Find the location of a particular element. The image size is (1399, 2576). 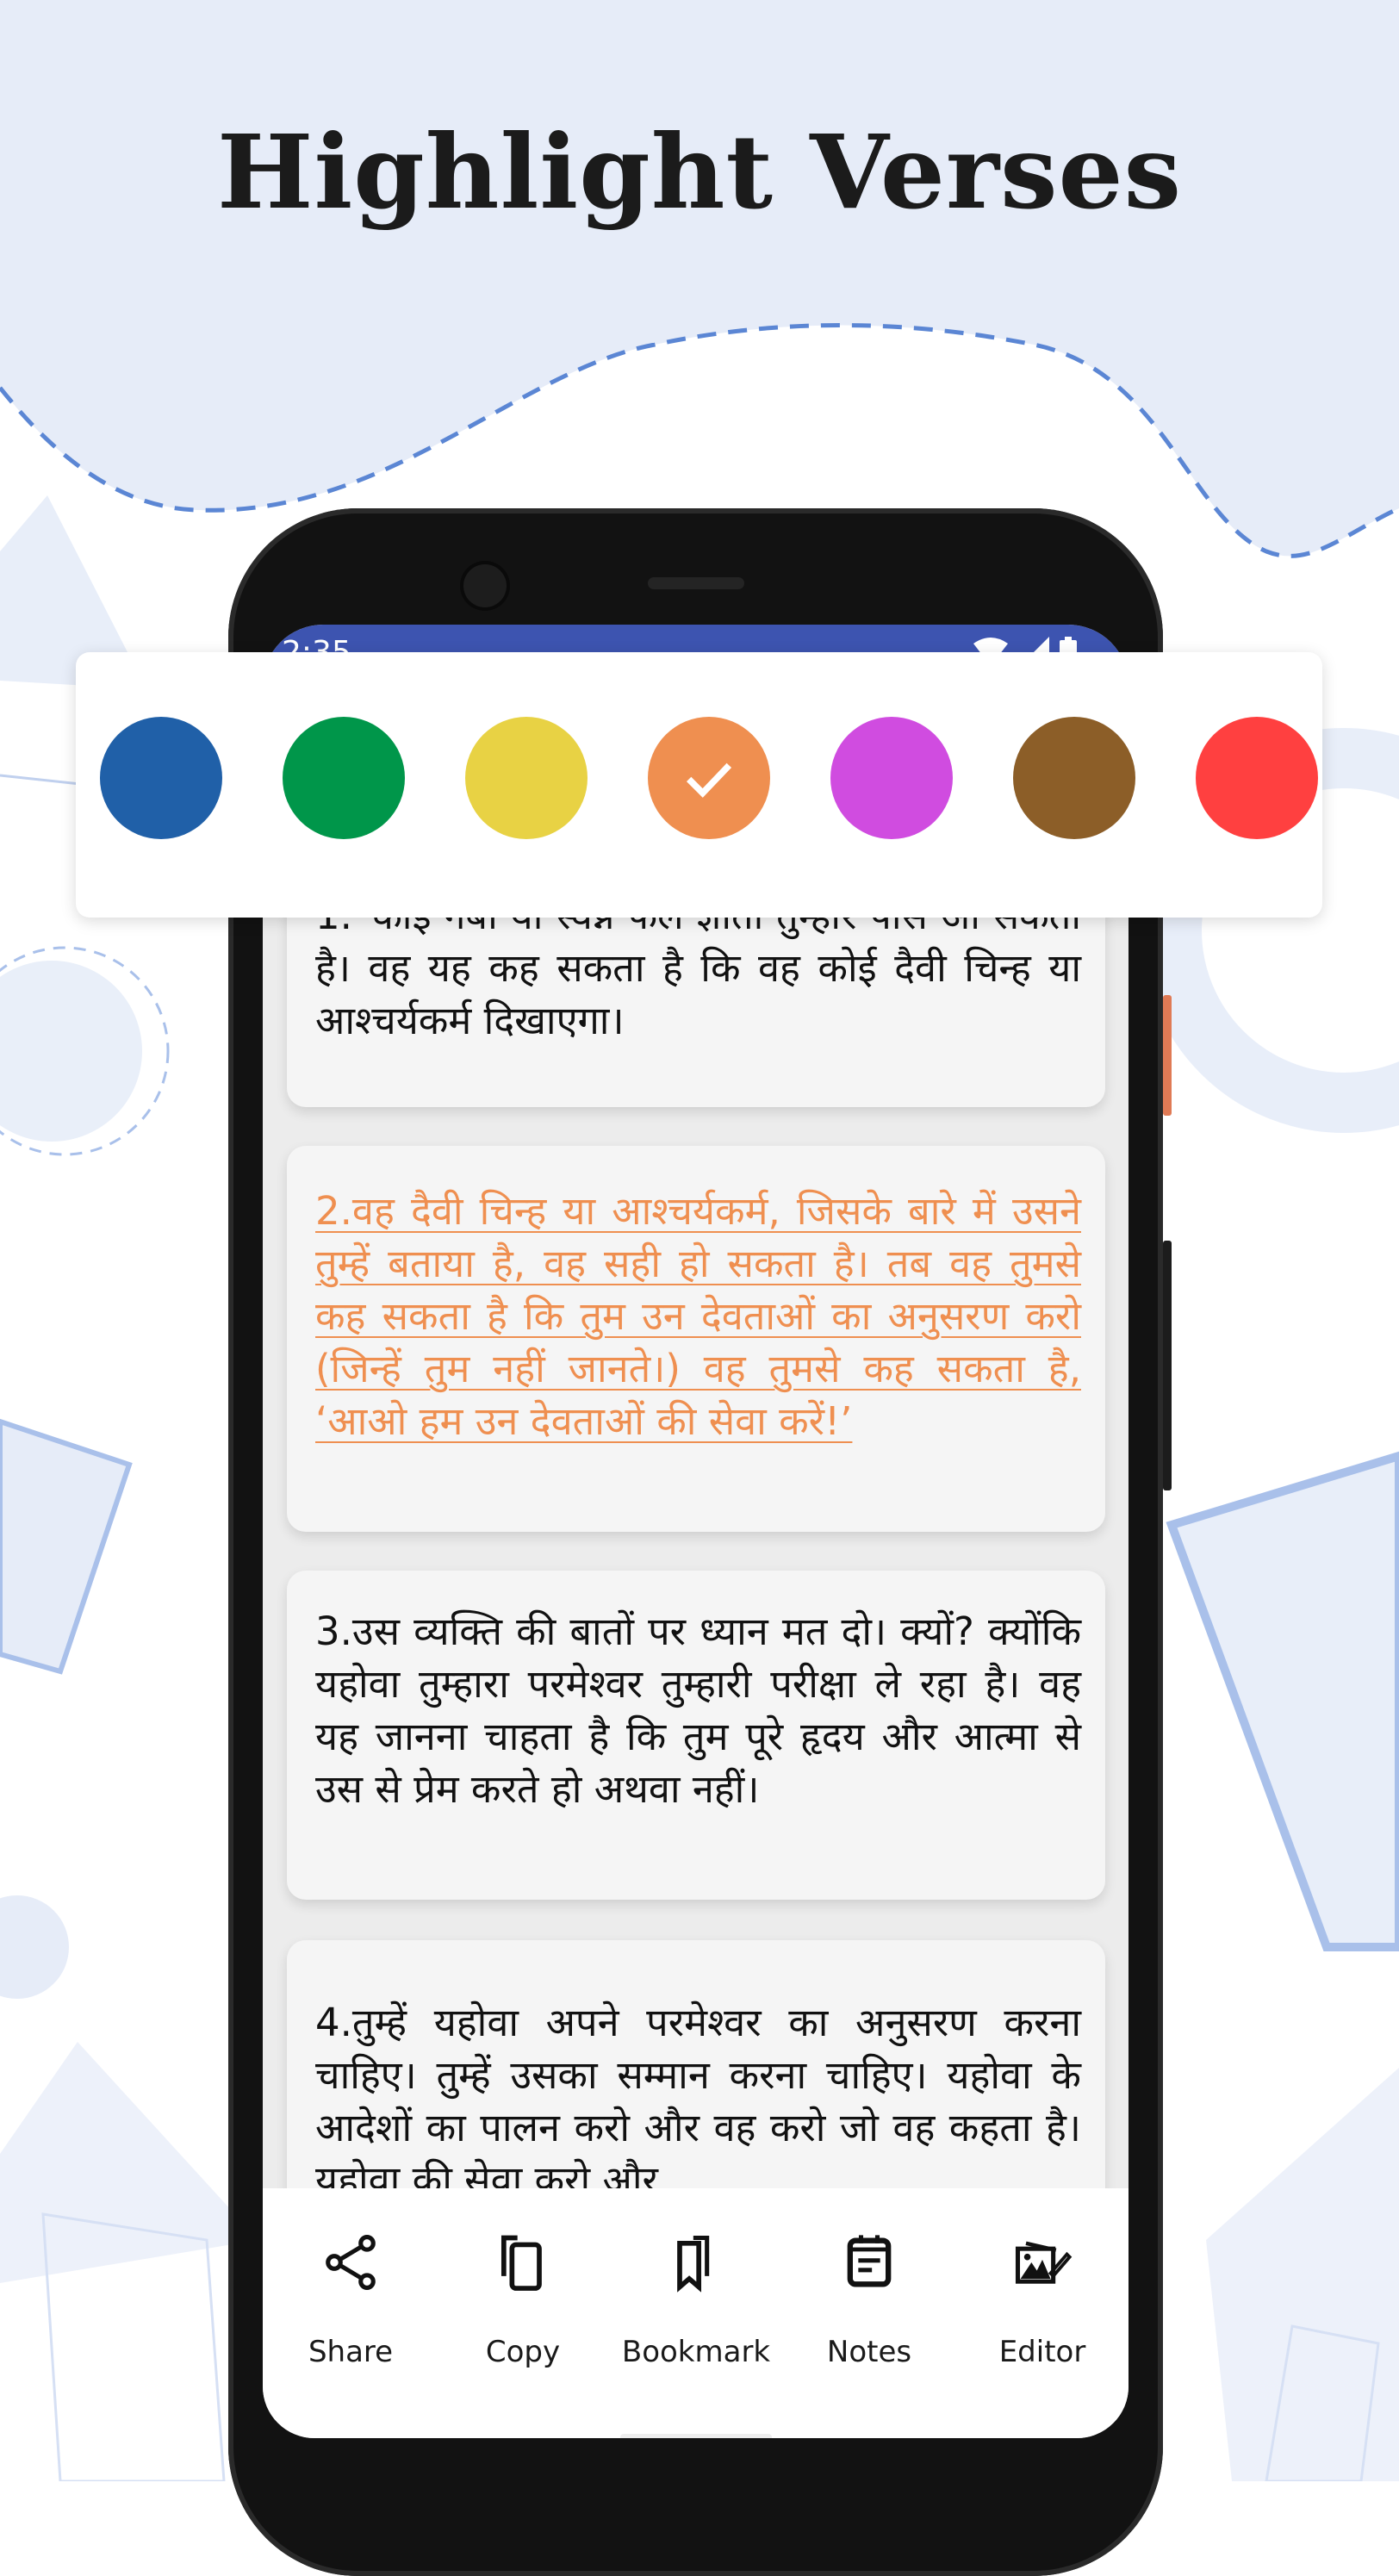

volume-button is located at coordinates (1167, 1366).